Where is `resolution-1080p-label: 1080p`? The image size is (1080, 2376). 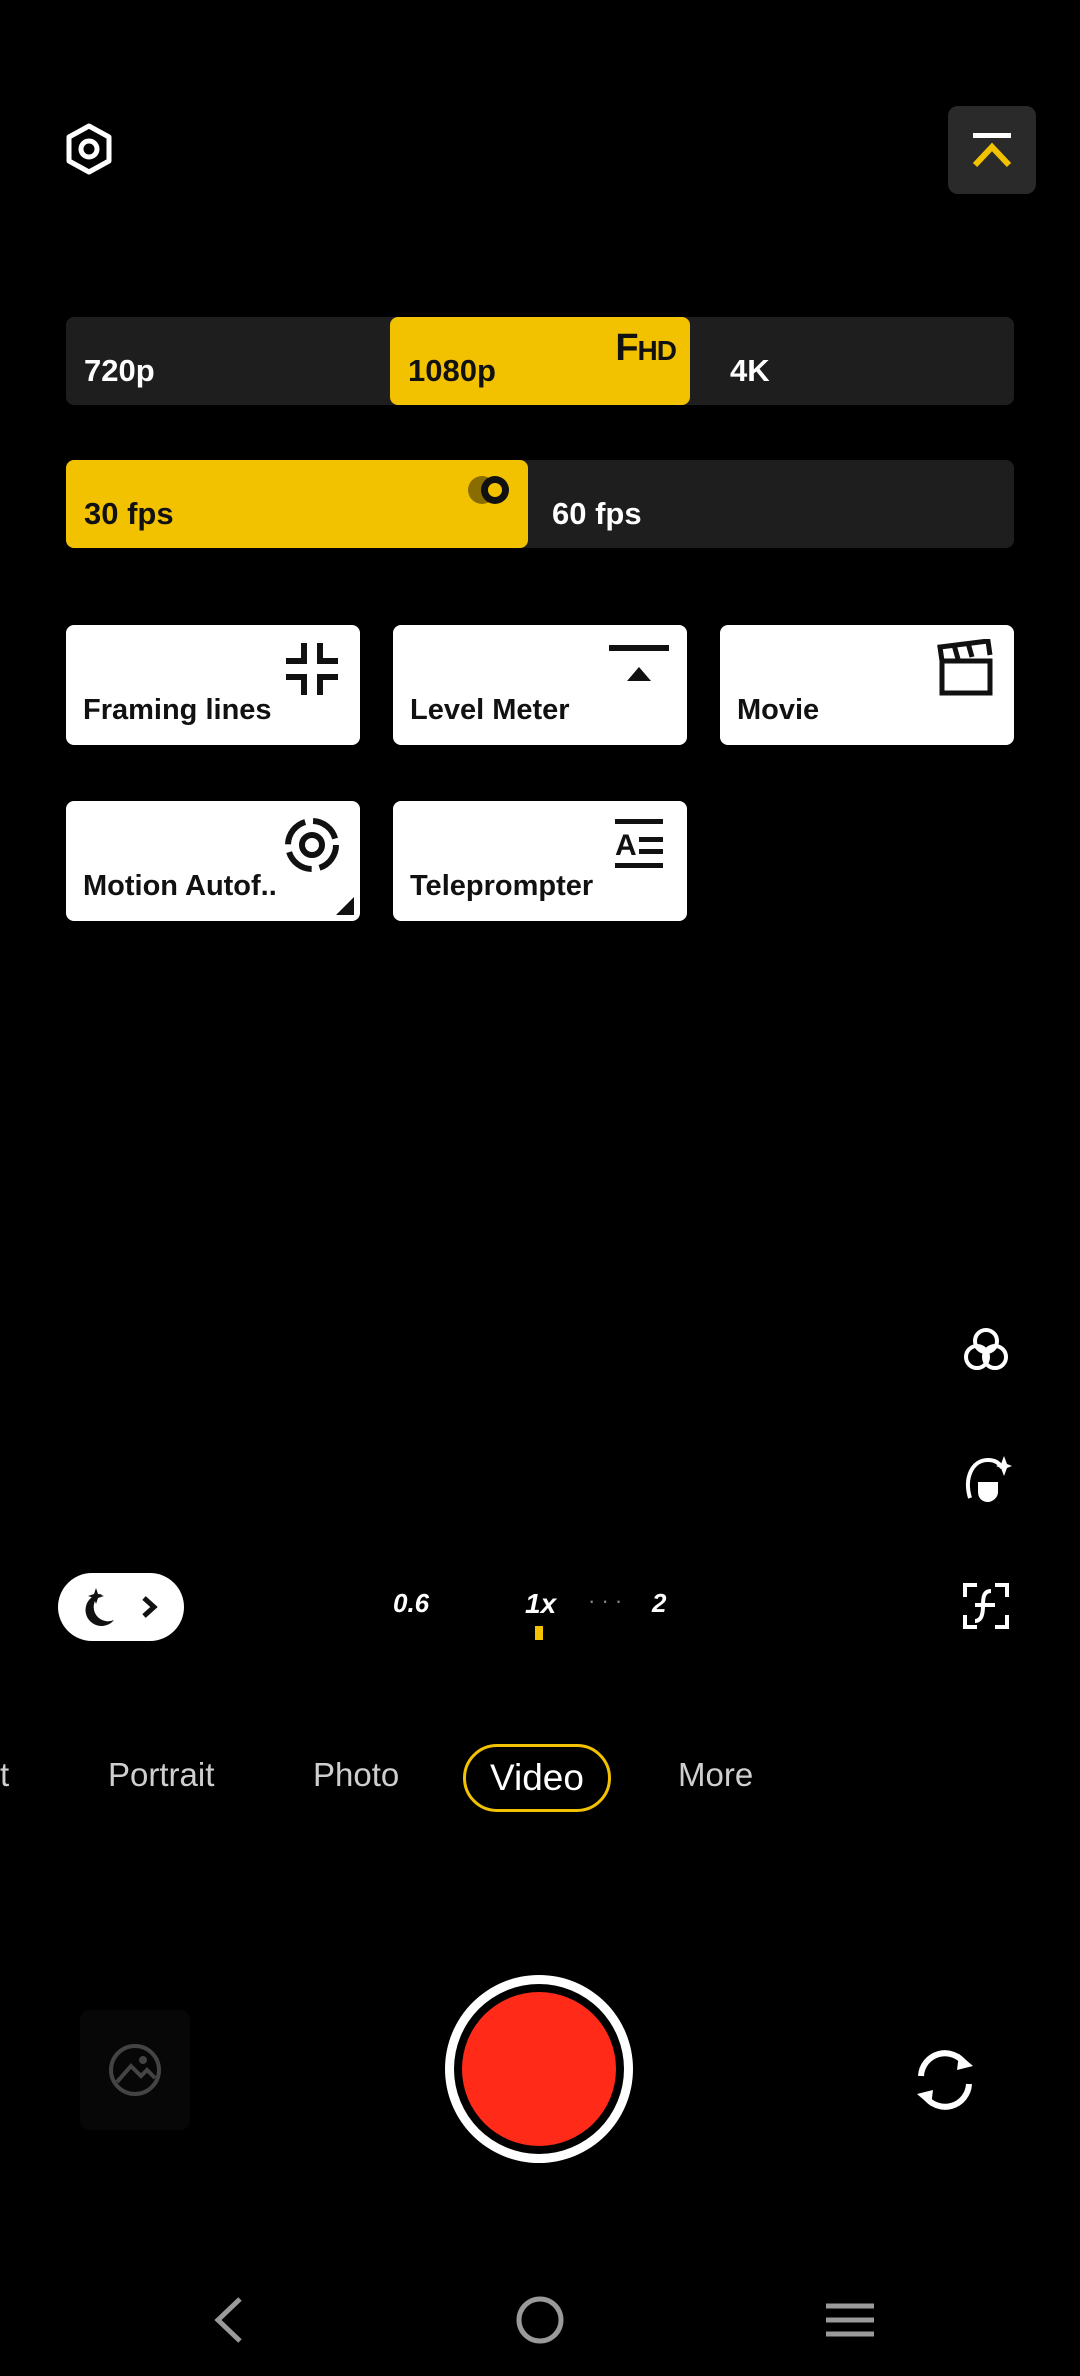
resolution-1080p-label: 1080p is located at coordinates (452, 370).